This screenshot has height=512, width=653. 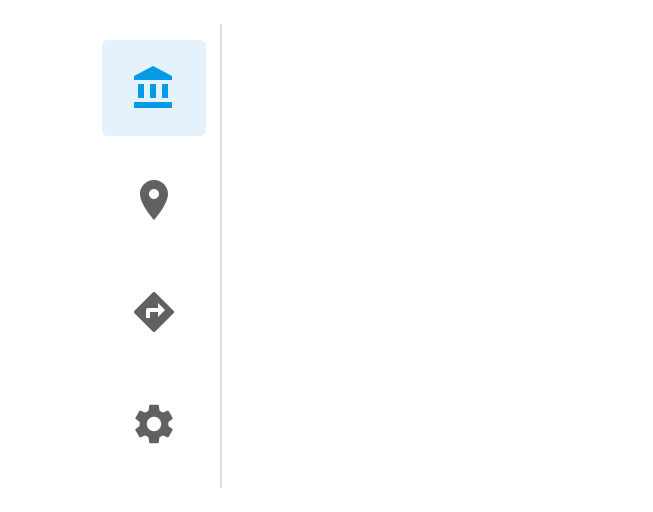 I want to click on location-pin-icon, so click(x=154, y=200).